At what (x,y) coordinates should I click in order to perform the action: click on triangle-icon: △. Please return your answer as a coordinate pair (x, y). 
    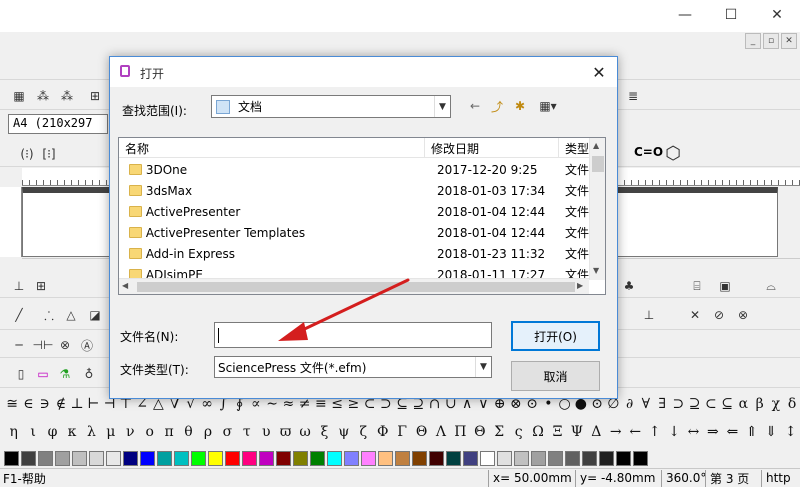
    Looking at the image, I should click on (71, 315).